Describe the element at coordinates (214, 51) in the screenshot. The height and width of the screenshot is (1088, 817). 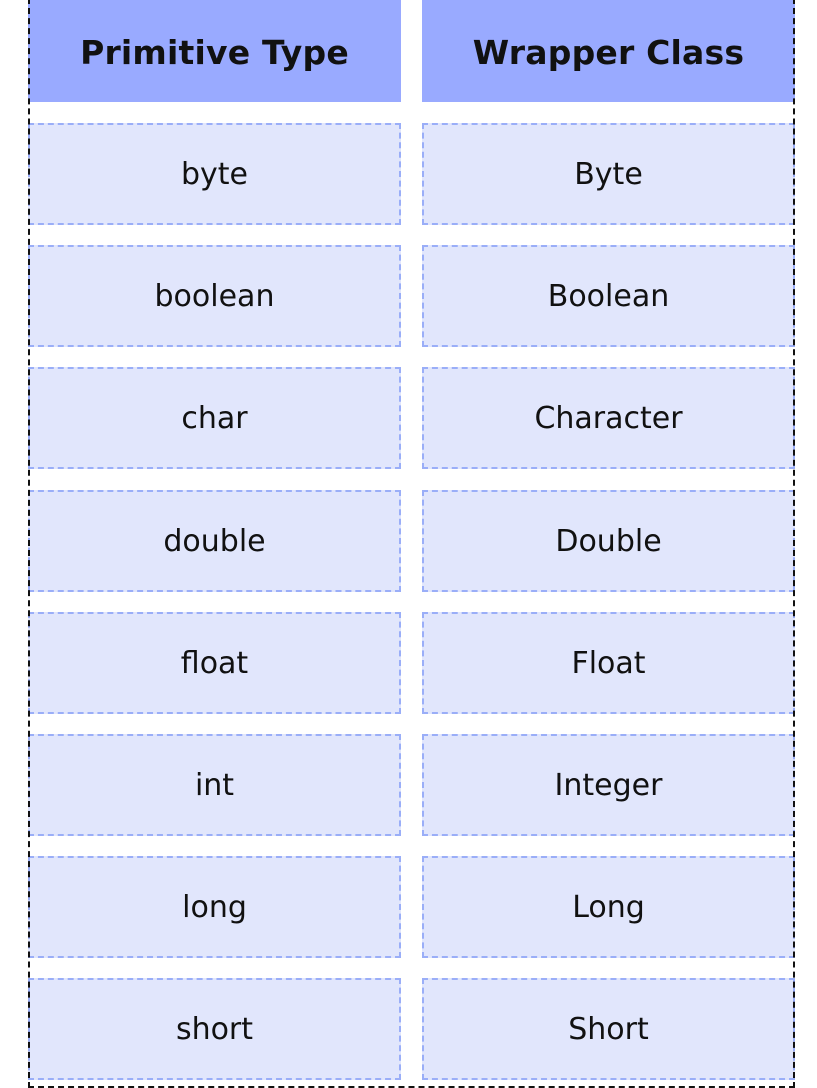
I see `header-primitive-type: Primitive Type` at that location.